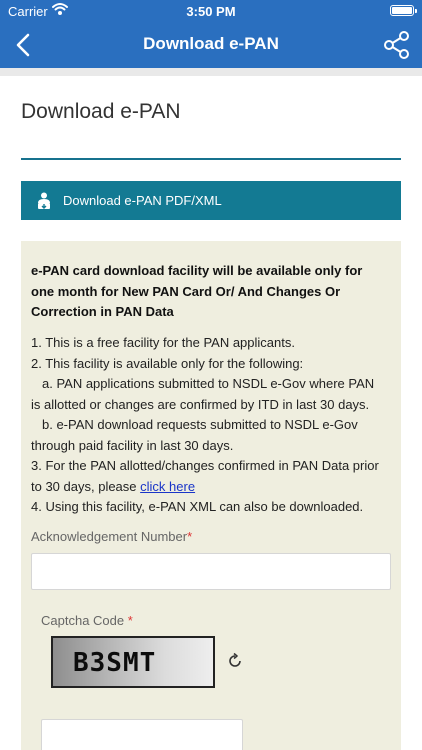 The image size is (422, 750). Describe the element at coordinates (83, 620) in the screenshot. I see `captcha-label-text: Captcha Code` at that location.